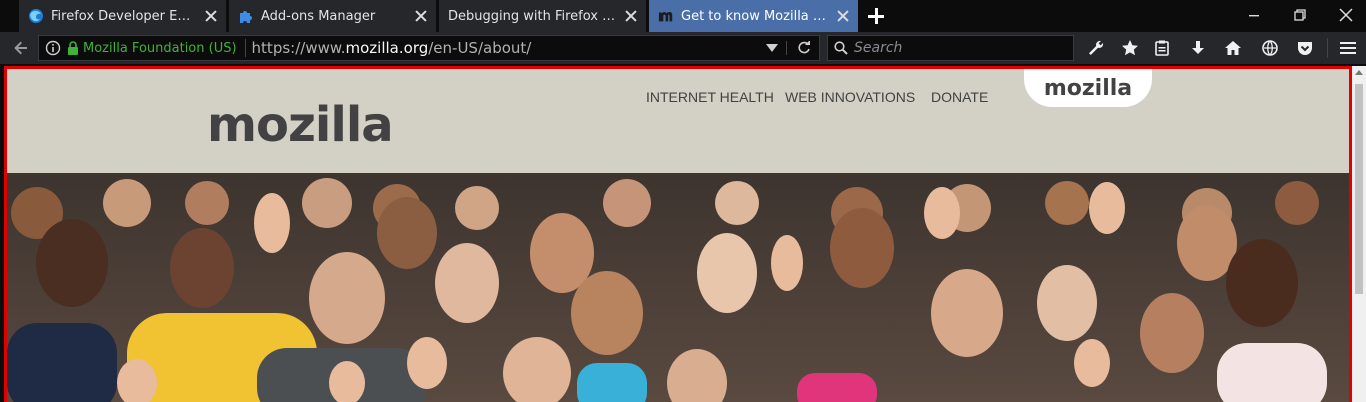 The width and height of the screenshot is (1366, 402). I want to click on tab-strip: Firefox Developer Edition, so click(683, 16).